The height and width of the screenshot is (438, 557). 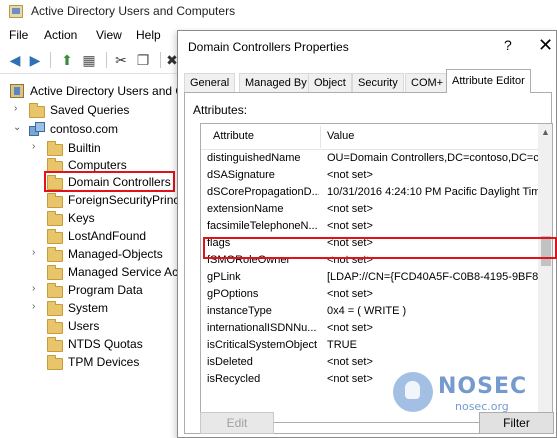 What do you see at coordinates (16, 11) in the screenshot?
I see `aduc-app-icon` at bounding box center [16, 11].